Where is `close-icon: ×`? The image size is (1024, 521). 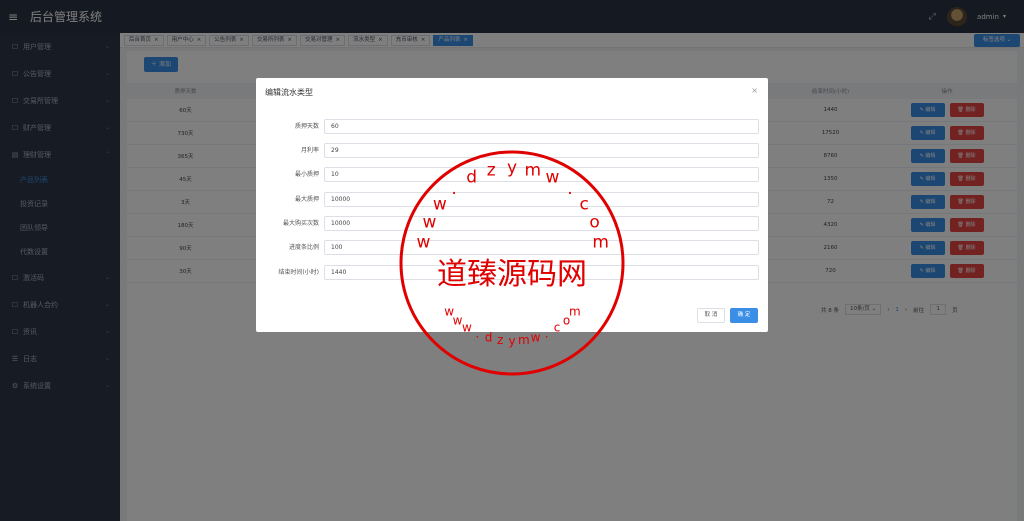
close-icon: × is located at coordinates (754, 90).